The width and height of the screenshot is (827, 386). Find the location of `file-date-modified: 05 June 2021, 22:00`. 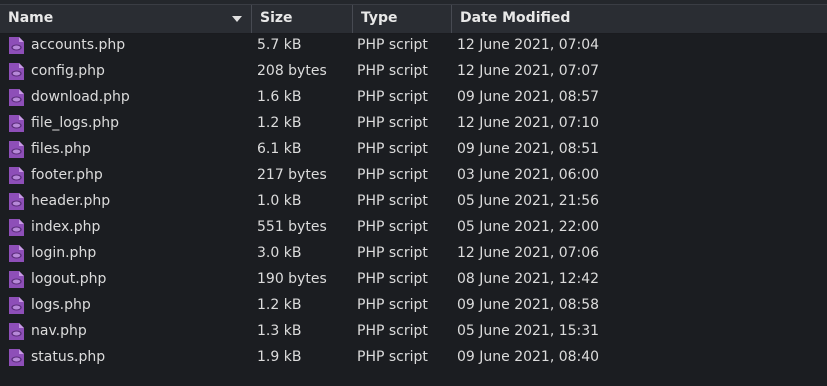

file-date-modified: 05 June 2021, 22:00 is located at coordinates (528, 227).